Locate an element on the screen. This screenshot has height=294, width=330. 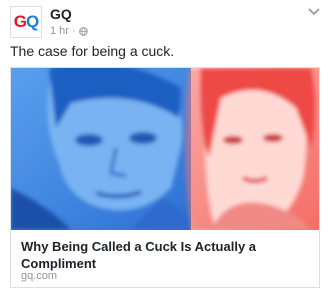
chevron-down-icon is located at coordinates (314, 12).